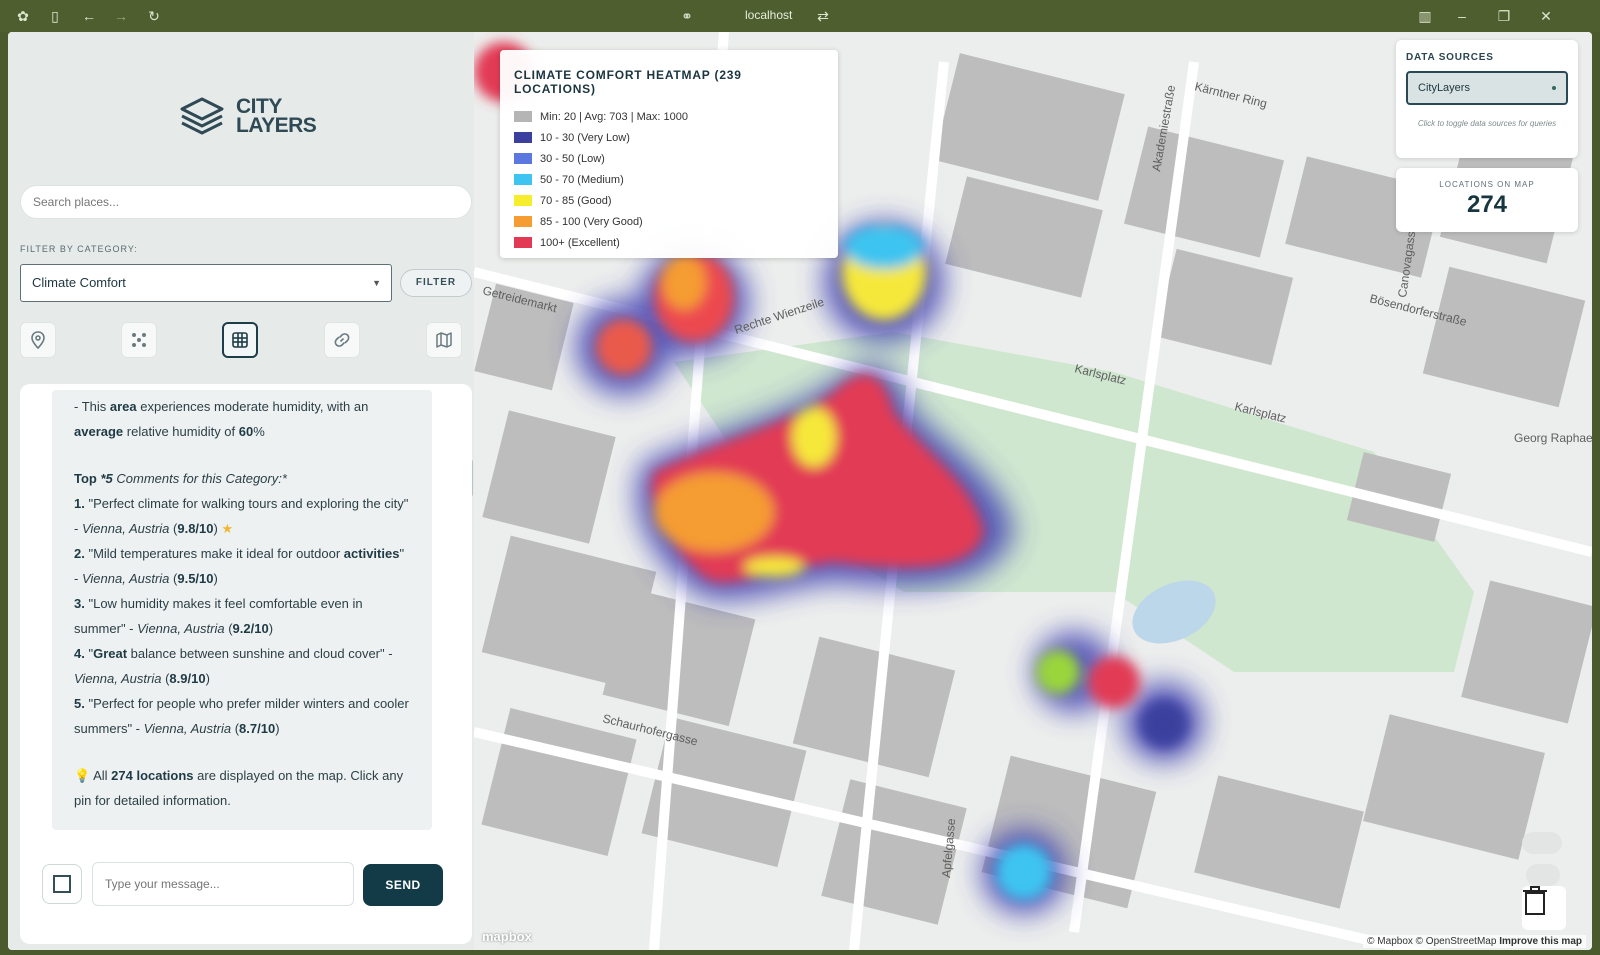 The image size is (1600, 955). I want to click on folded-map-icon, so click(444, 340).